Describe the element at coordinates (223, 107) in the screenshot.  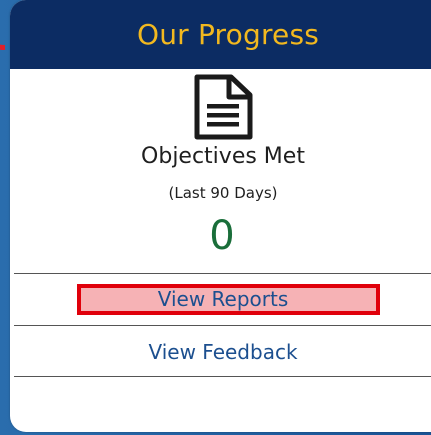
I see `document-icon` at that location.